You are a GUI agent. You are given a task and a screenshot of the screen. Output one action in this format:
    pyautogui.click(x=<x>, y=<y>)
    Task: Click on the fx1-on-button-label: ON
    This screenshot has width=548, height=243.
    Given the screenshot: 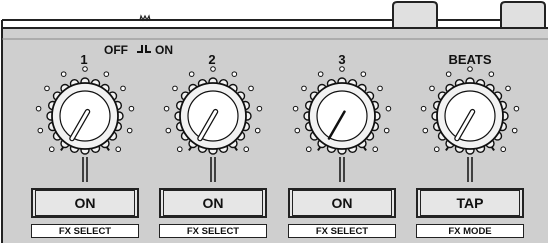 What is the action you would take?
    pyautogui.click(x=85, y=203)
    